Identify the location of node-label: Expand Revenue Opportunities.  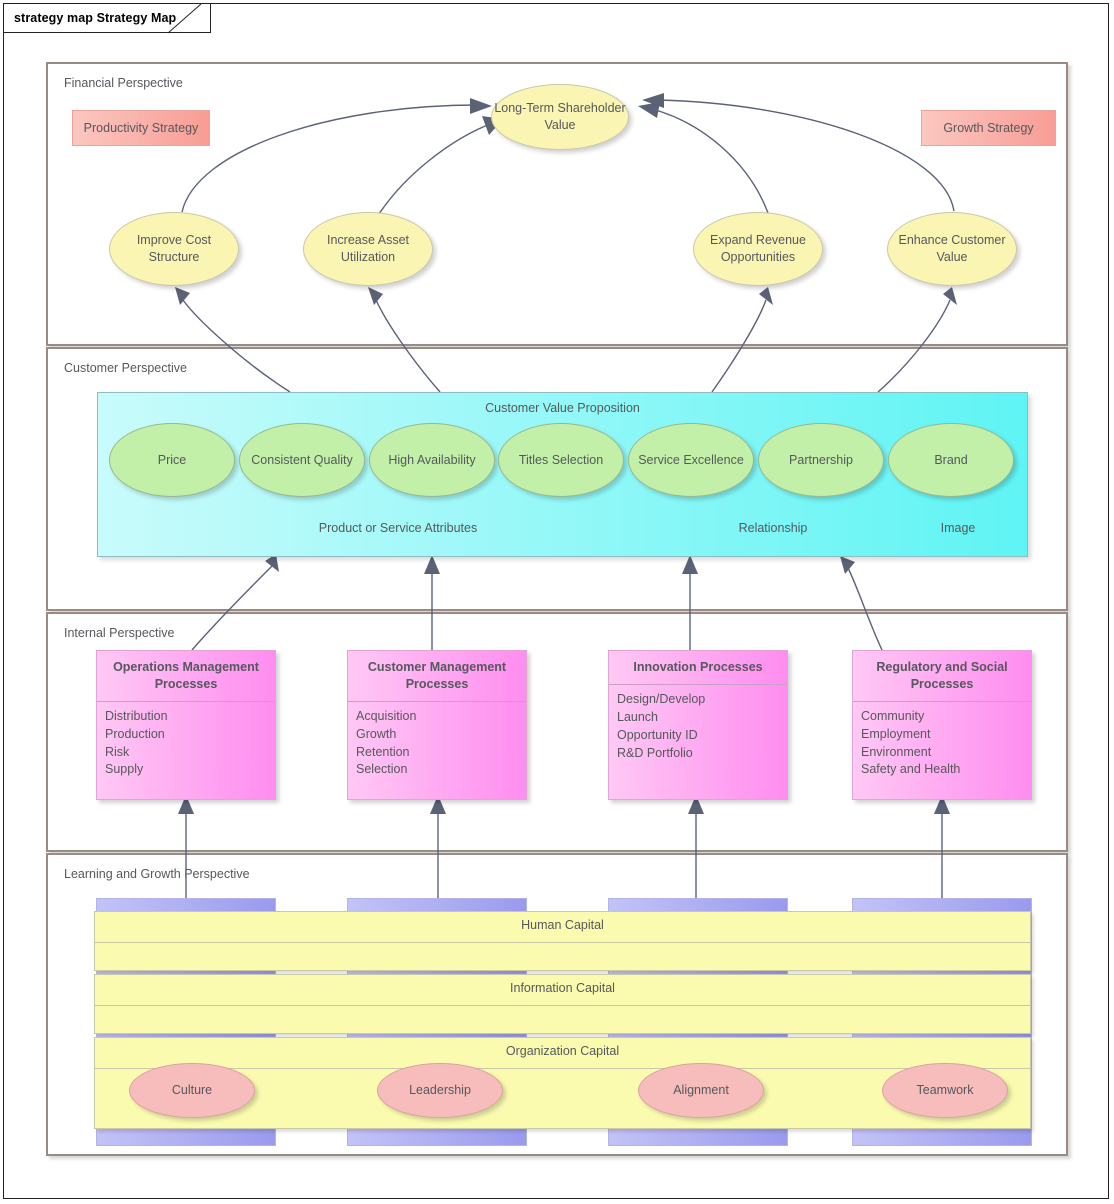
(758, 248).